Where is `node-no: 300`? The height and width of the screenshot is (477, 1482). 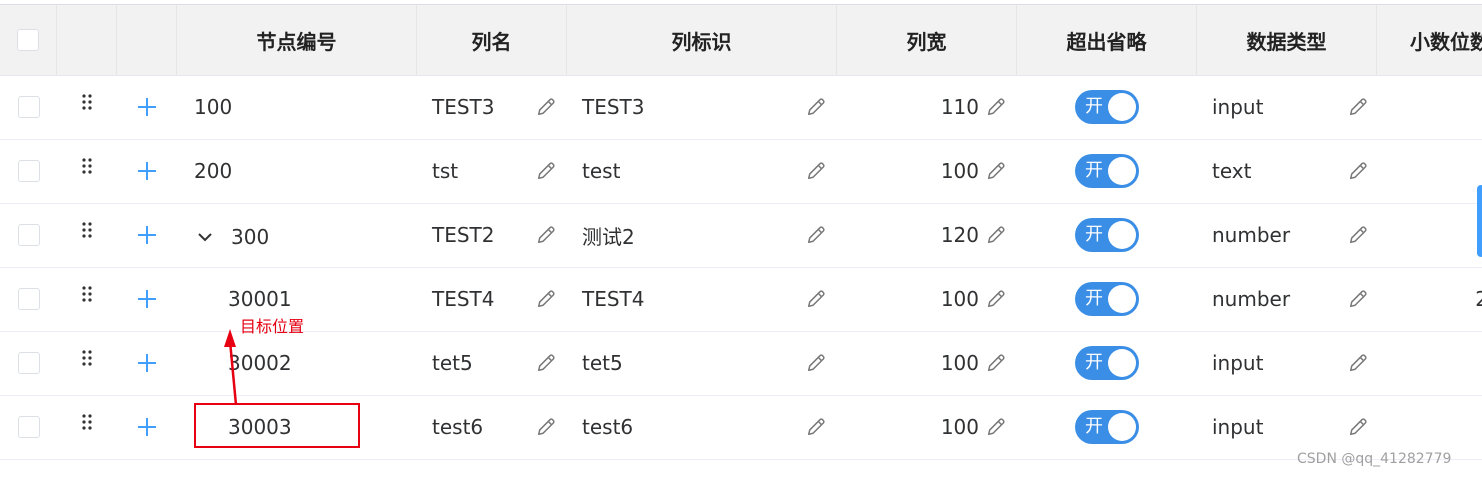
node-no: 300 is located at coordinates (250, 237).